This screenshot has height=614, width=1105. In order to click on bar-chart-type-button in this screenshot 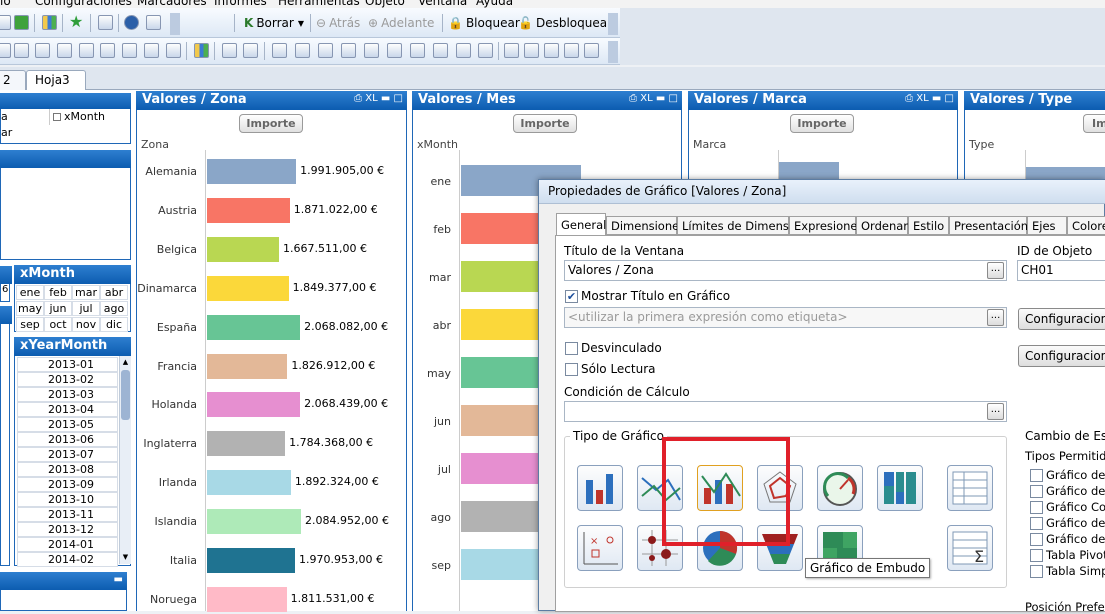, I will do `click(600, 488)`.